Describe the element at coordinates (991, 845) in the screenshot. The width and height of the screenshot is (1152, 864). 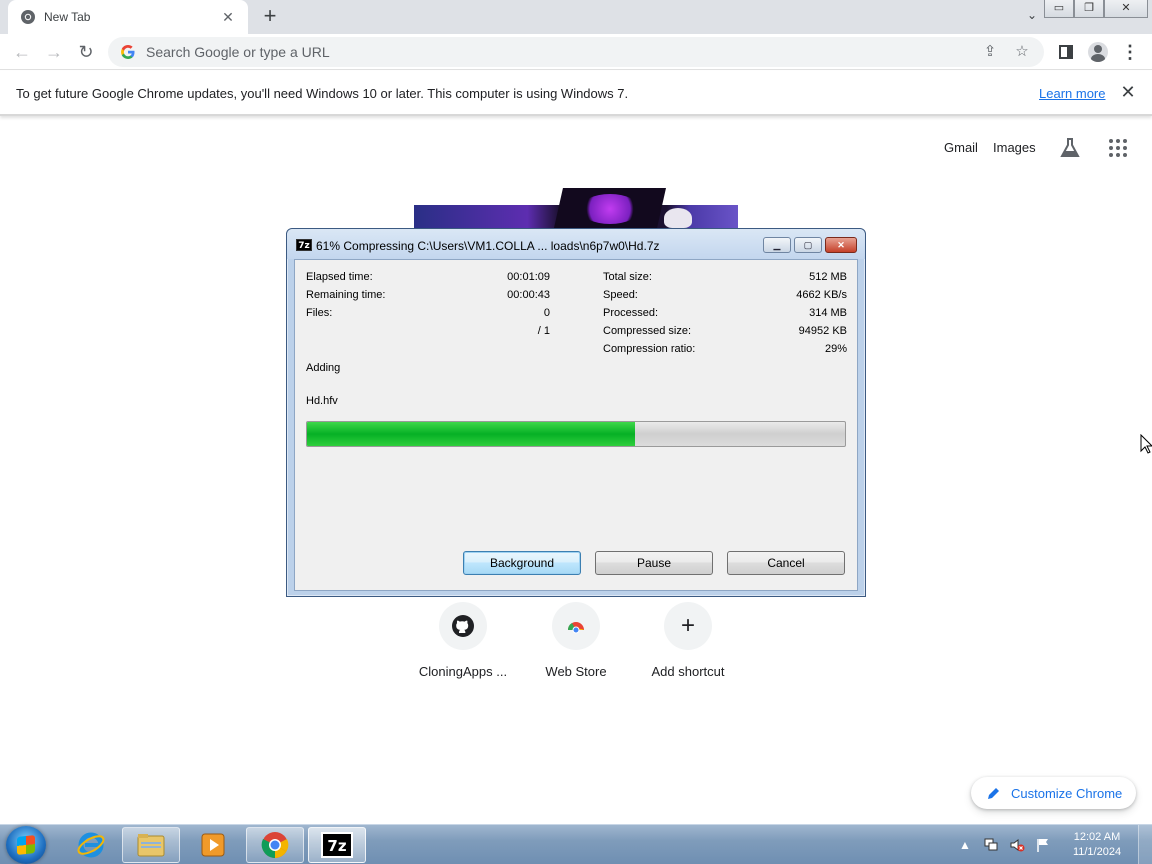
I see `network-icon` at that location.